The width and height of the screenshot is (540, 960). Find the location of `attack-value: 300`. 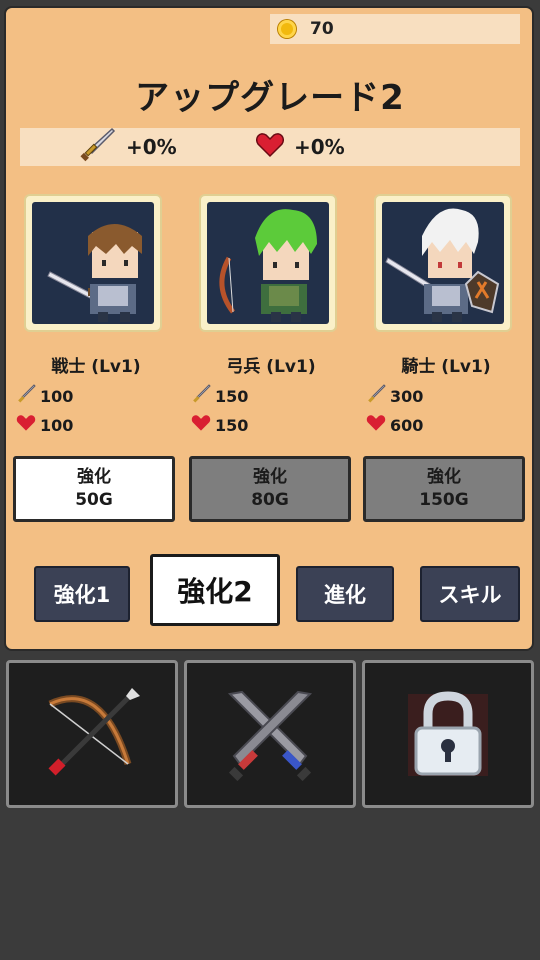

attack-value: 300 is located at coordinates (407, 396).